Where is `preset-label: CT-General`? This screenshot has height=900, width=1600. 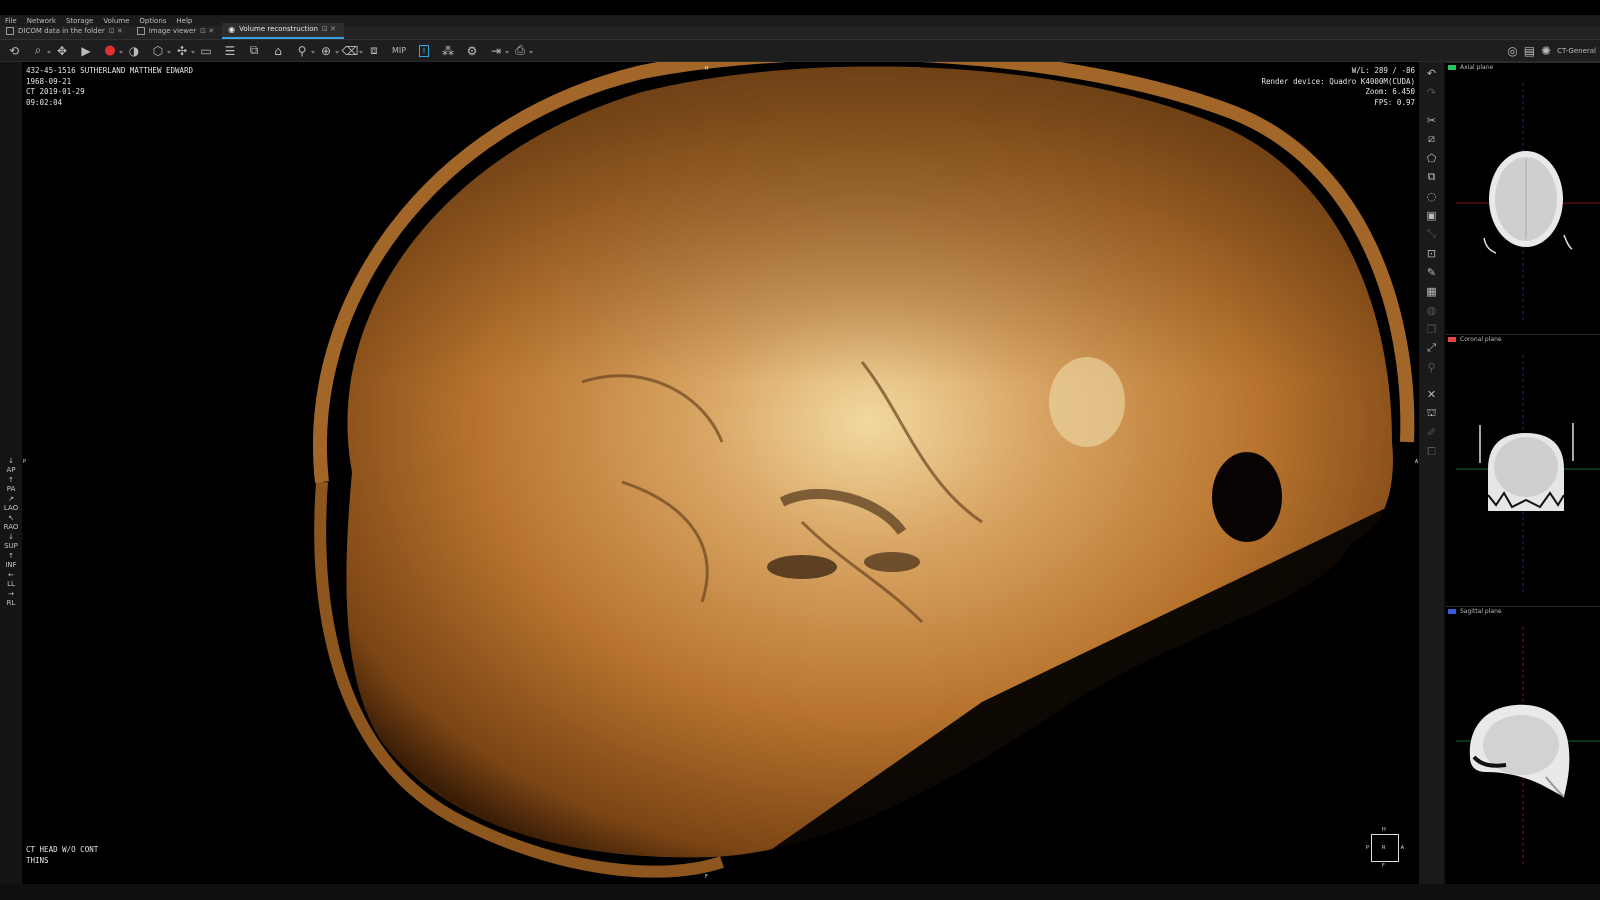
preset-label: CT-General is located at coordinates (1576, 51).